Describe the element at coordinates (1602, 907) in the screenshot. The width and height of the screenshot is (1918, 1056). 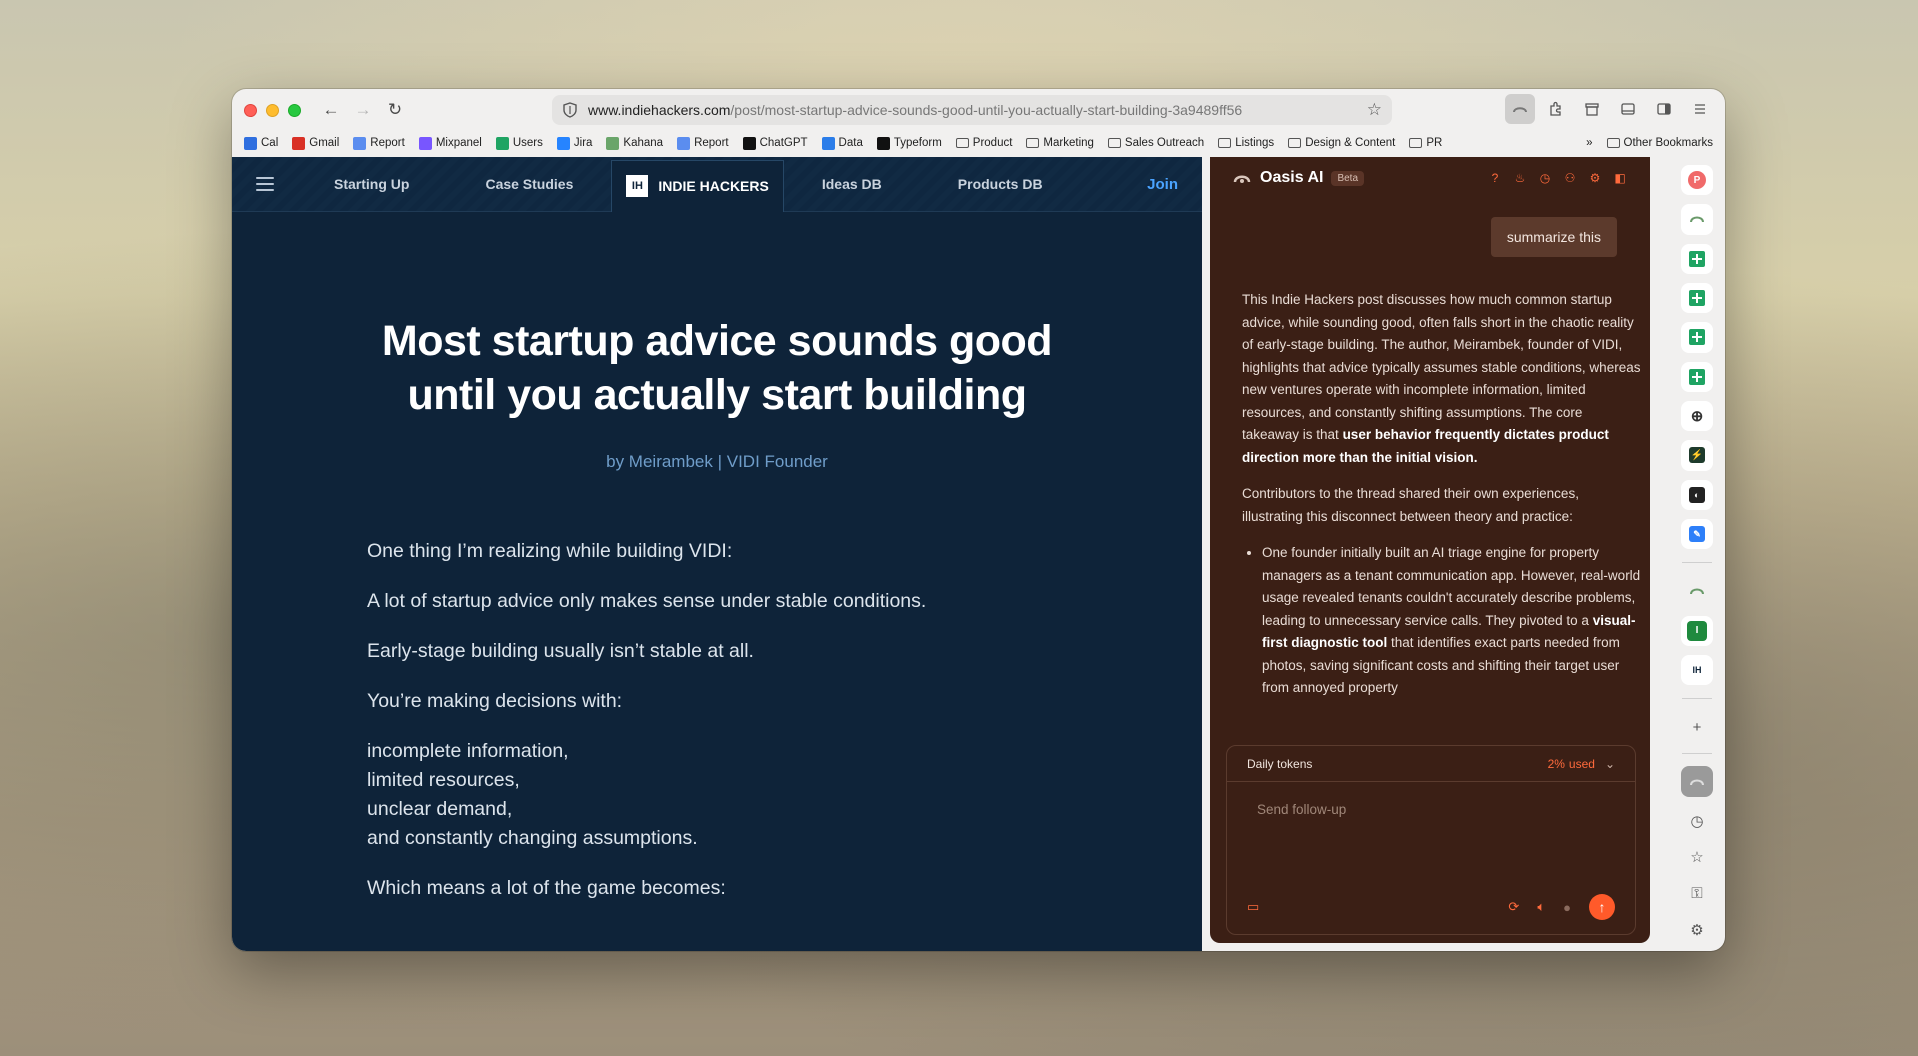
I see `send-button: ↑` at that location.